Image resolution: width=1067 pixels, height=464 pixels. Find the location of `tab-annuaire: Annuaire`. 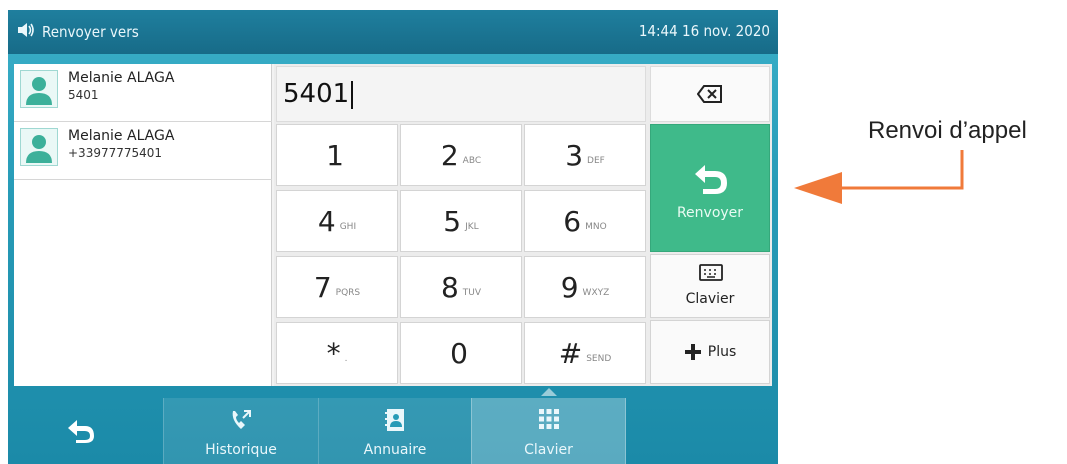

tab-annuaire: Annuaire is located at coordinates (394, 431).